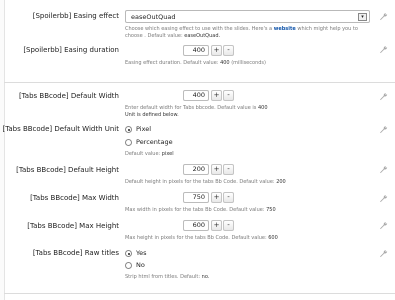  Describe the element at coordinates (271, 210) in the screenshot. I see `hint-default: 750` at that location.